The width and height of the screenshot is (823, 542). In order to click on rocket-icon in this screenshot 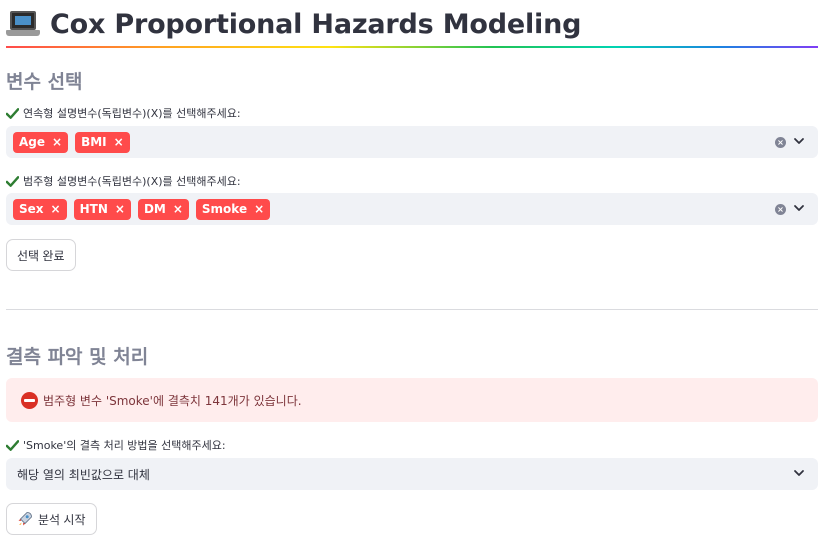, I will do `click(25, 519)`.